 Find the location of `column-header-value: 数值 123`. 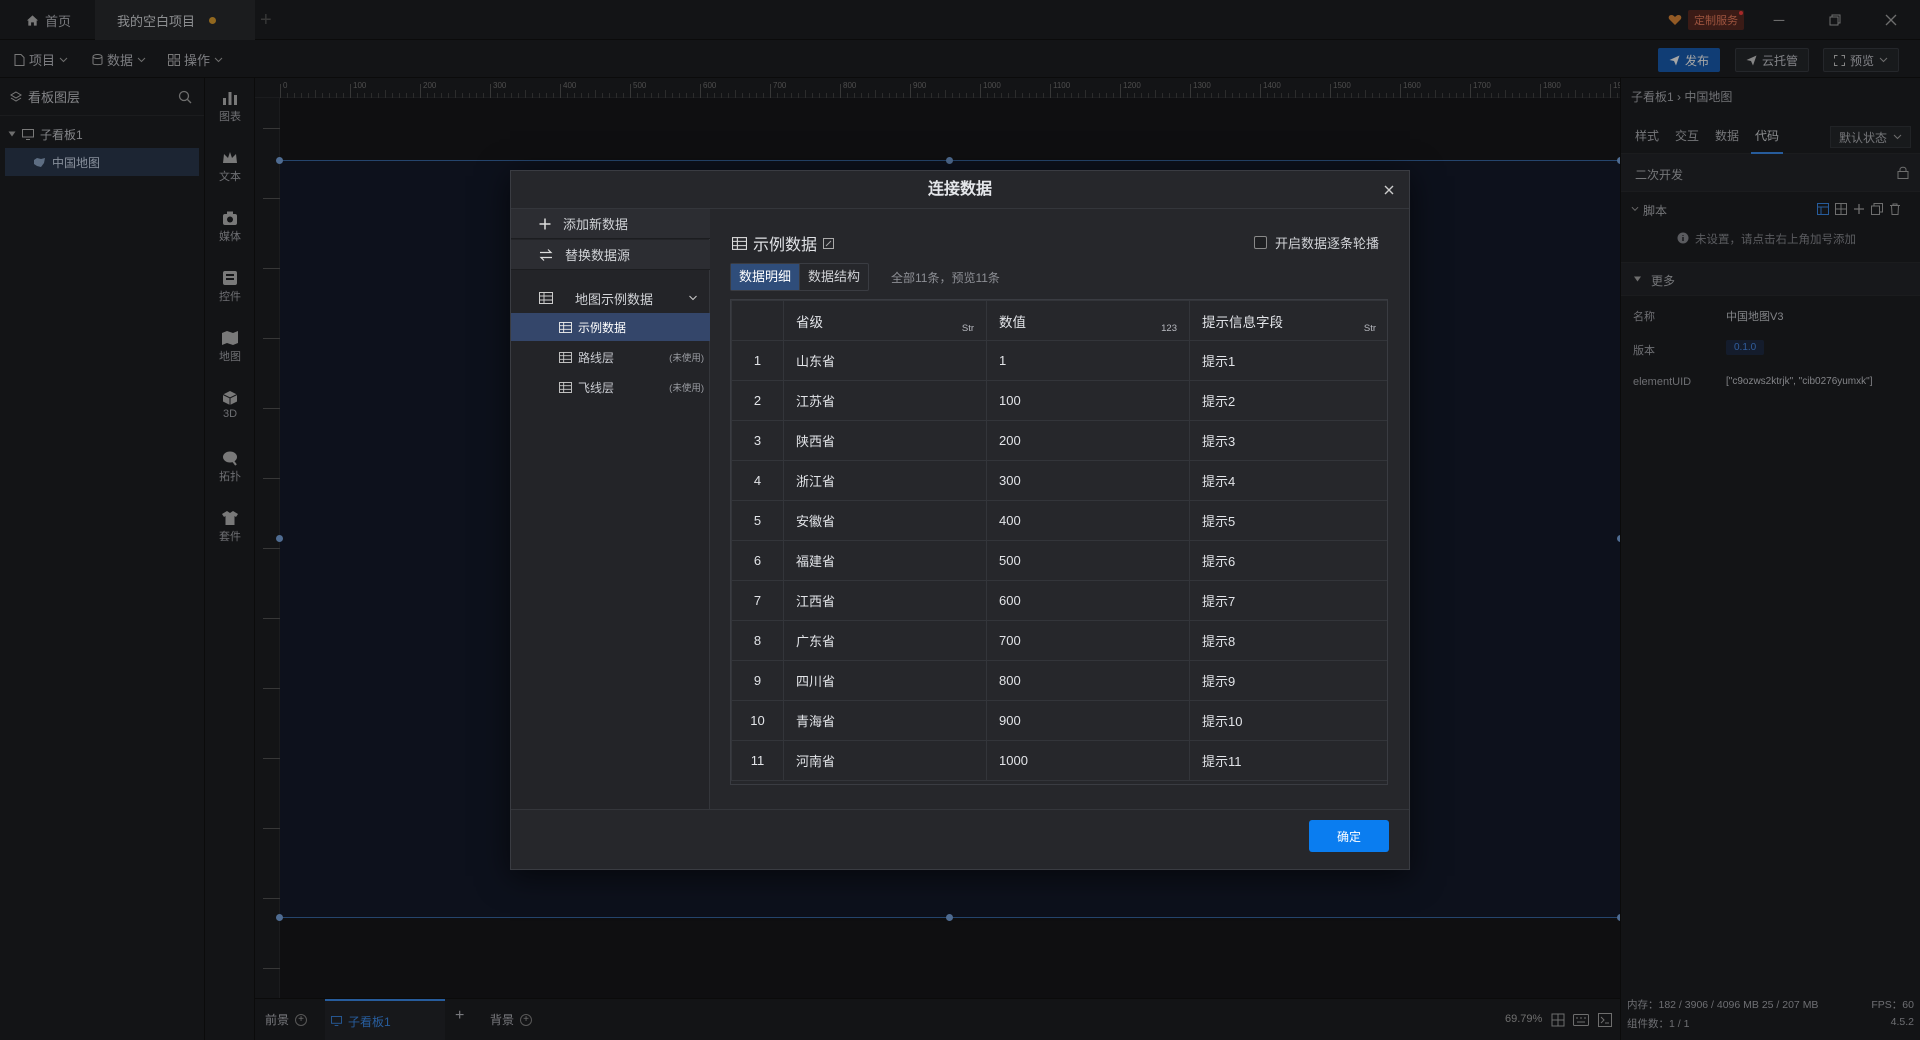

column-header-value: 数值 123 is located at coordinates (1088, 320).